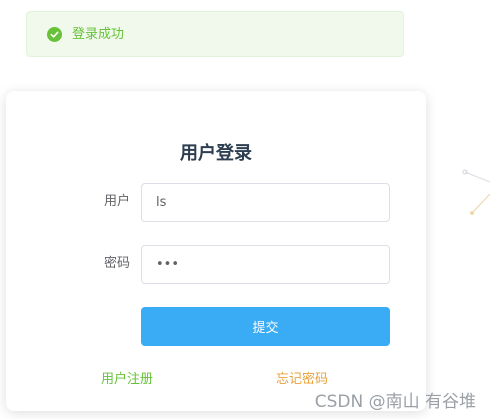 Image resolution: width=490 pixels, height=419 pixels. I want to click on login-title: 用户登录, so click(216, 153).